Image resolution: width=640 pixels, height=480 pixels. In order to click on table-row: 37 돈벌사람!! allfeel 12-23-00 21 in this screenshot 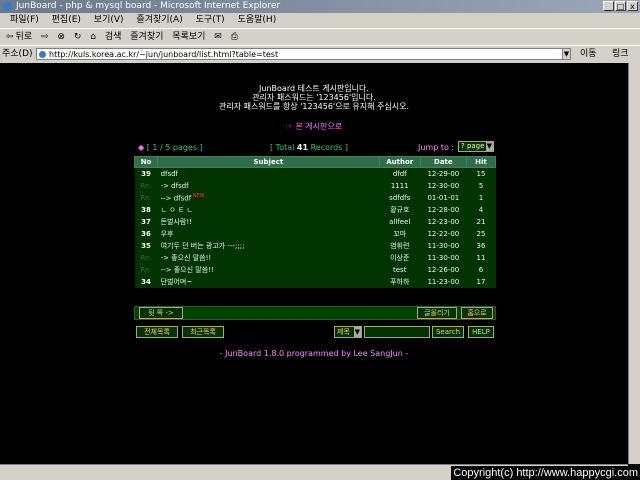, I will do `click(315, 222)`.